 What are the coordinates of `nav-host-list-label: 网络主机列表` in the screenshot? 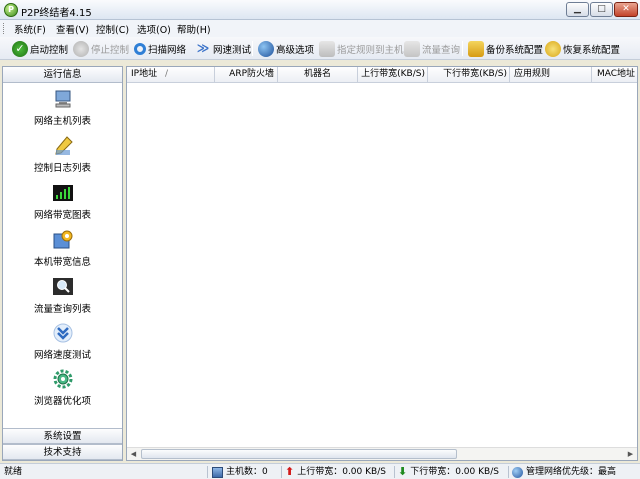 It's located at (62, 120).